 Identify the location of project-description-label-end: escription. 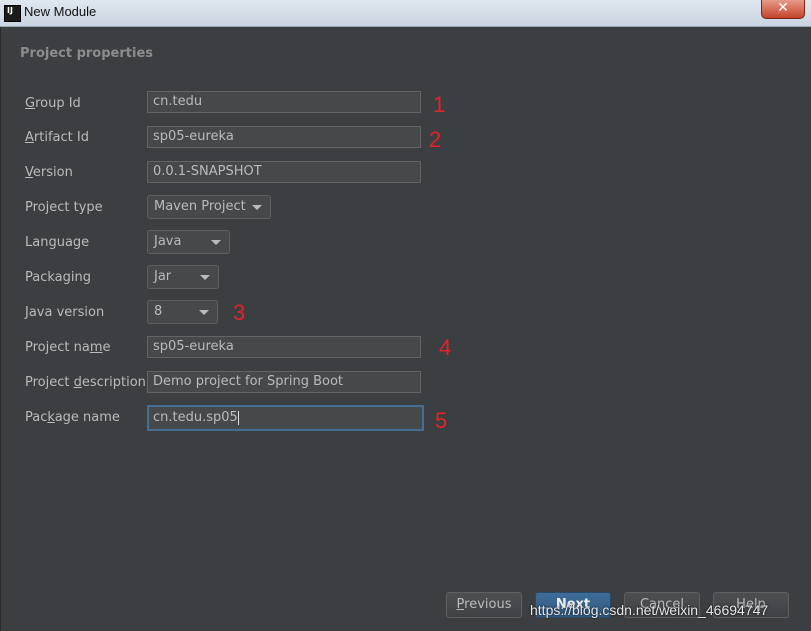
(113, 382).